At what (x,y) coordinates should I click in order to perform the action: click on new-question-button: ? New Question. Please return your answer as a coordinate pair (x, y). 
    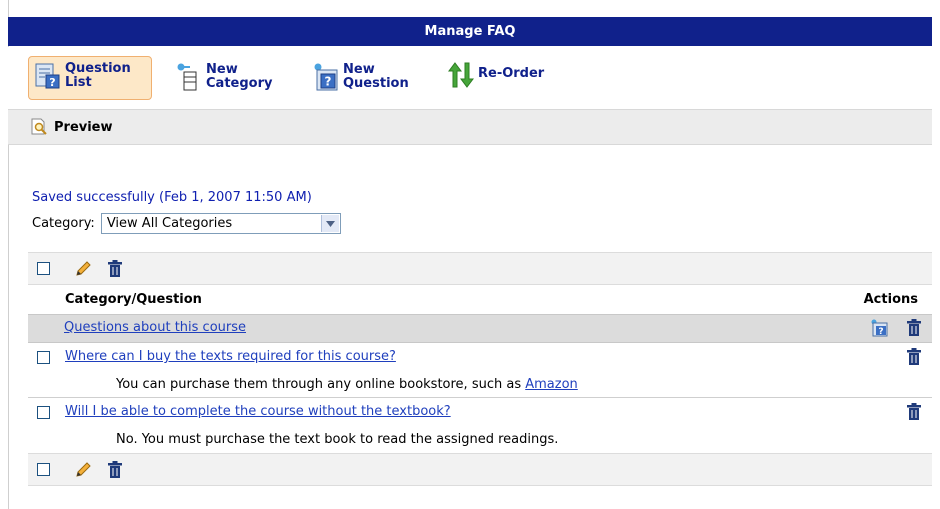
    Looking at the image, I should click on (361, 77).